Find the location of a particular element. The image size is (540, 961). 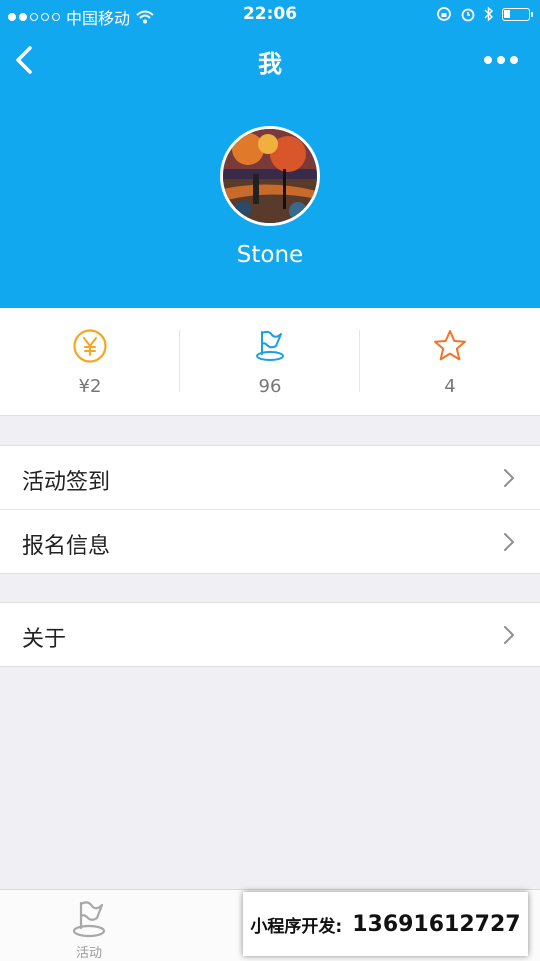

bluetooth-icon is located at coordinates (489, 14).